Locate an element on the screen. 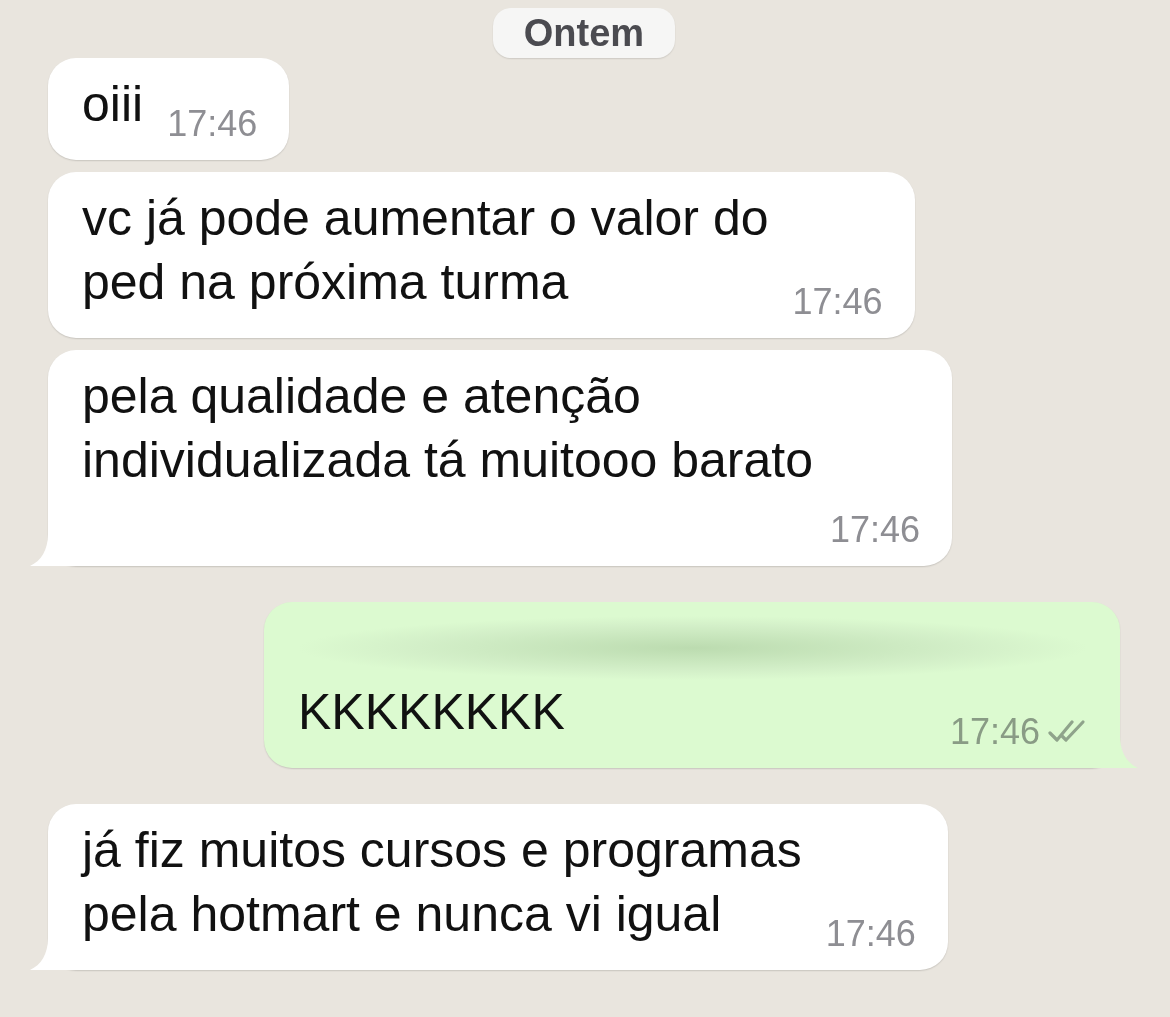 Image resolution: width=1170 pixels, height=1017 pixels. date-chip: Ontem is located at coordinates (584, 33).